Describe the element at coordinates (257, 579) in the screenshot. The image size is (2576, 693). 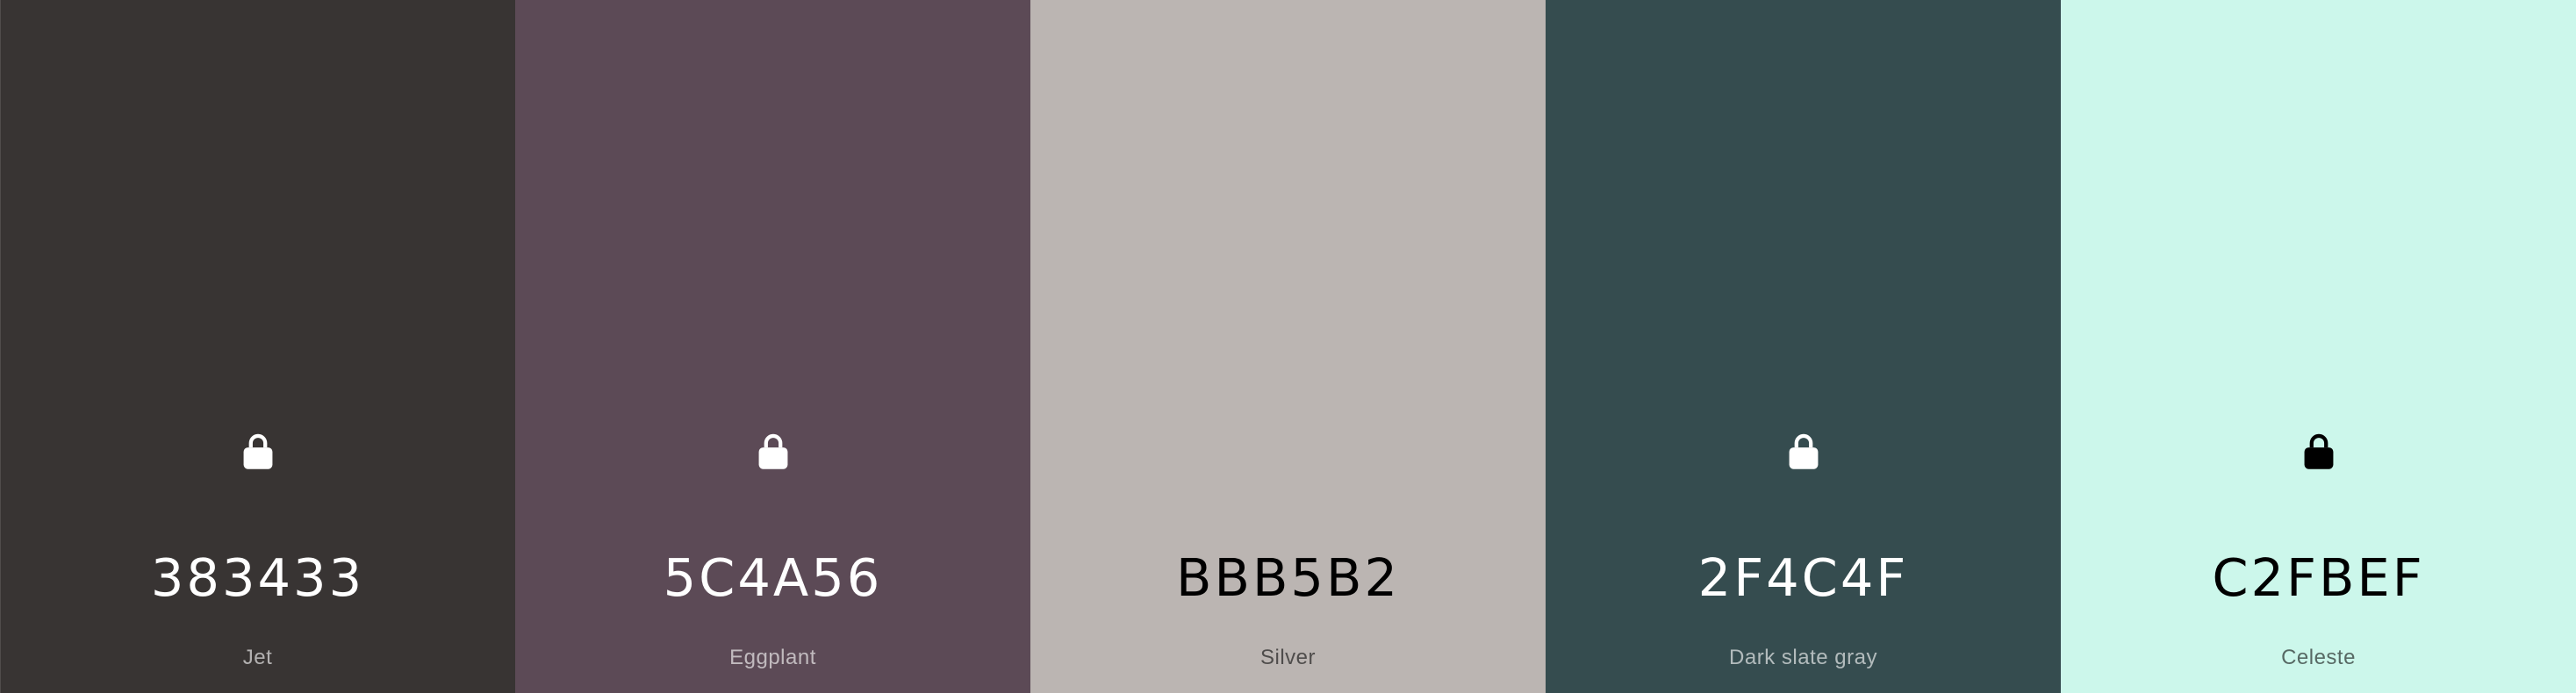
I see `hex-code: 383433` at that location.